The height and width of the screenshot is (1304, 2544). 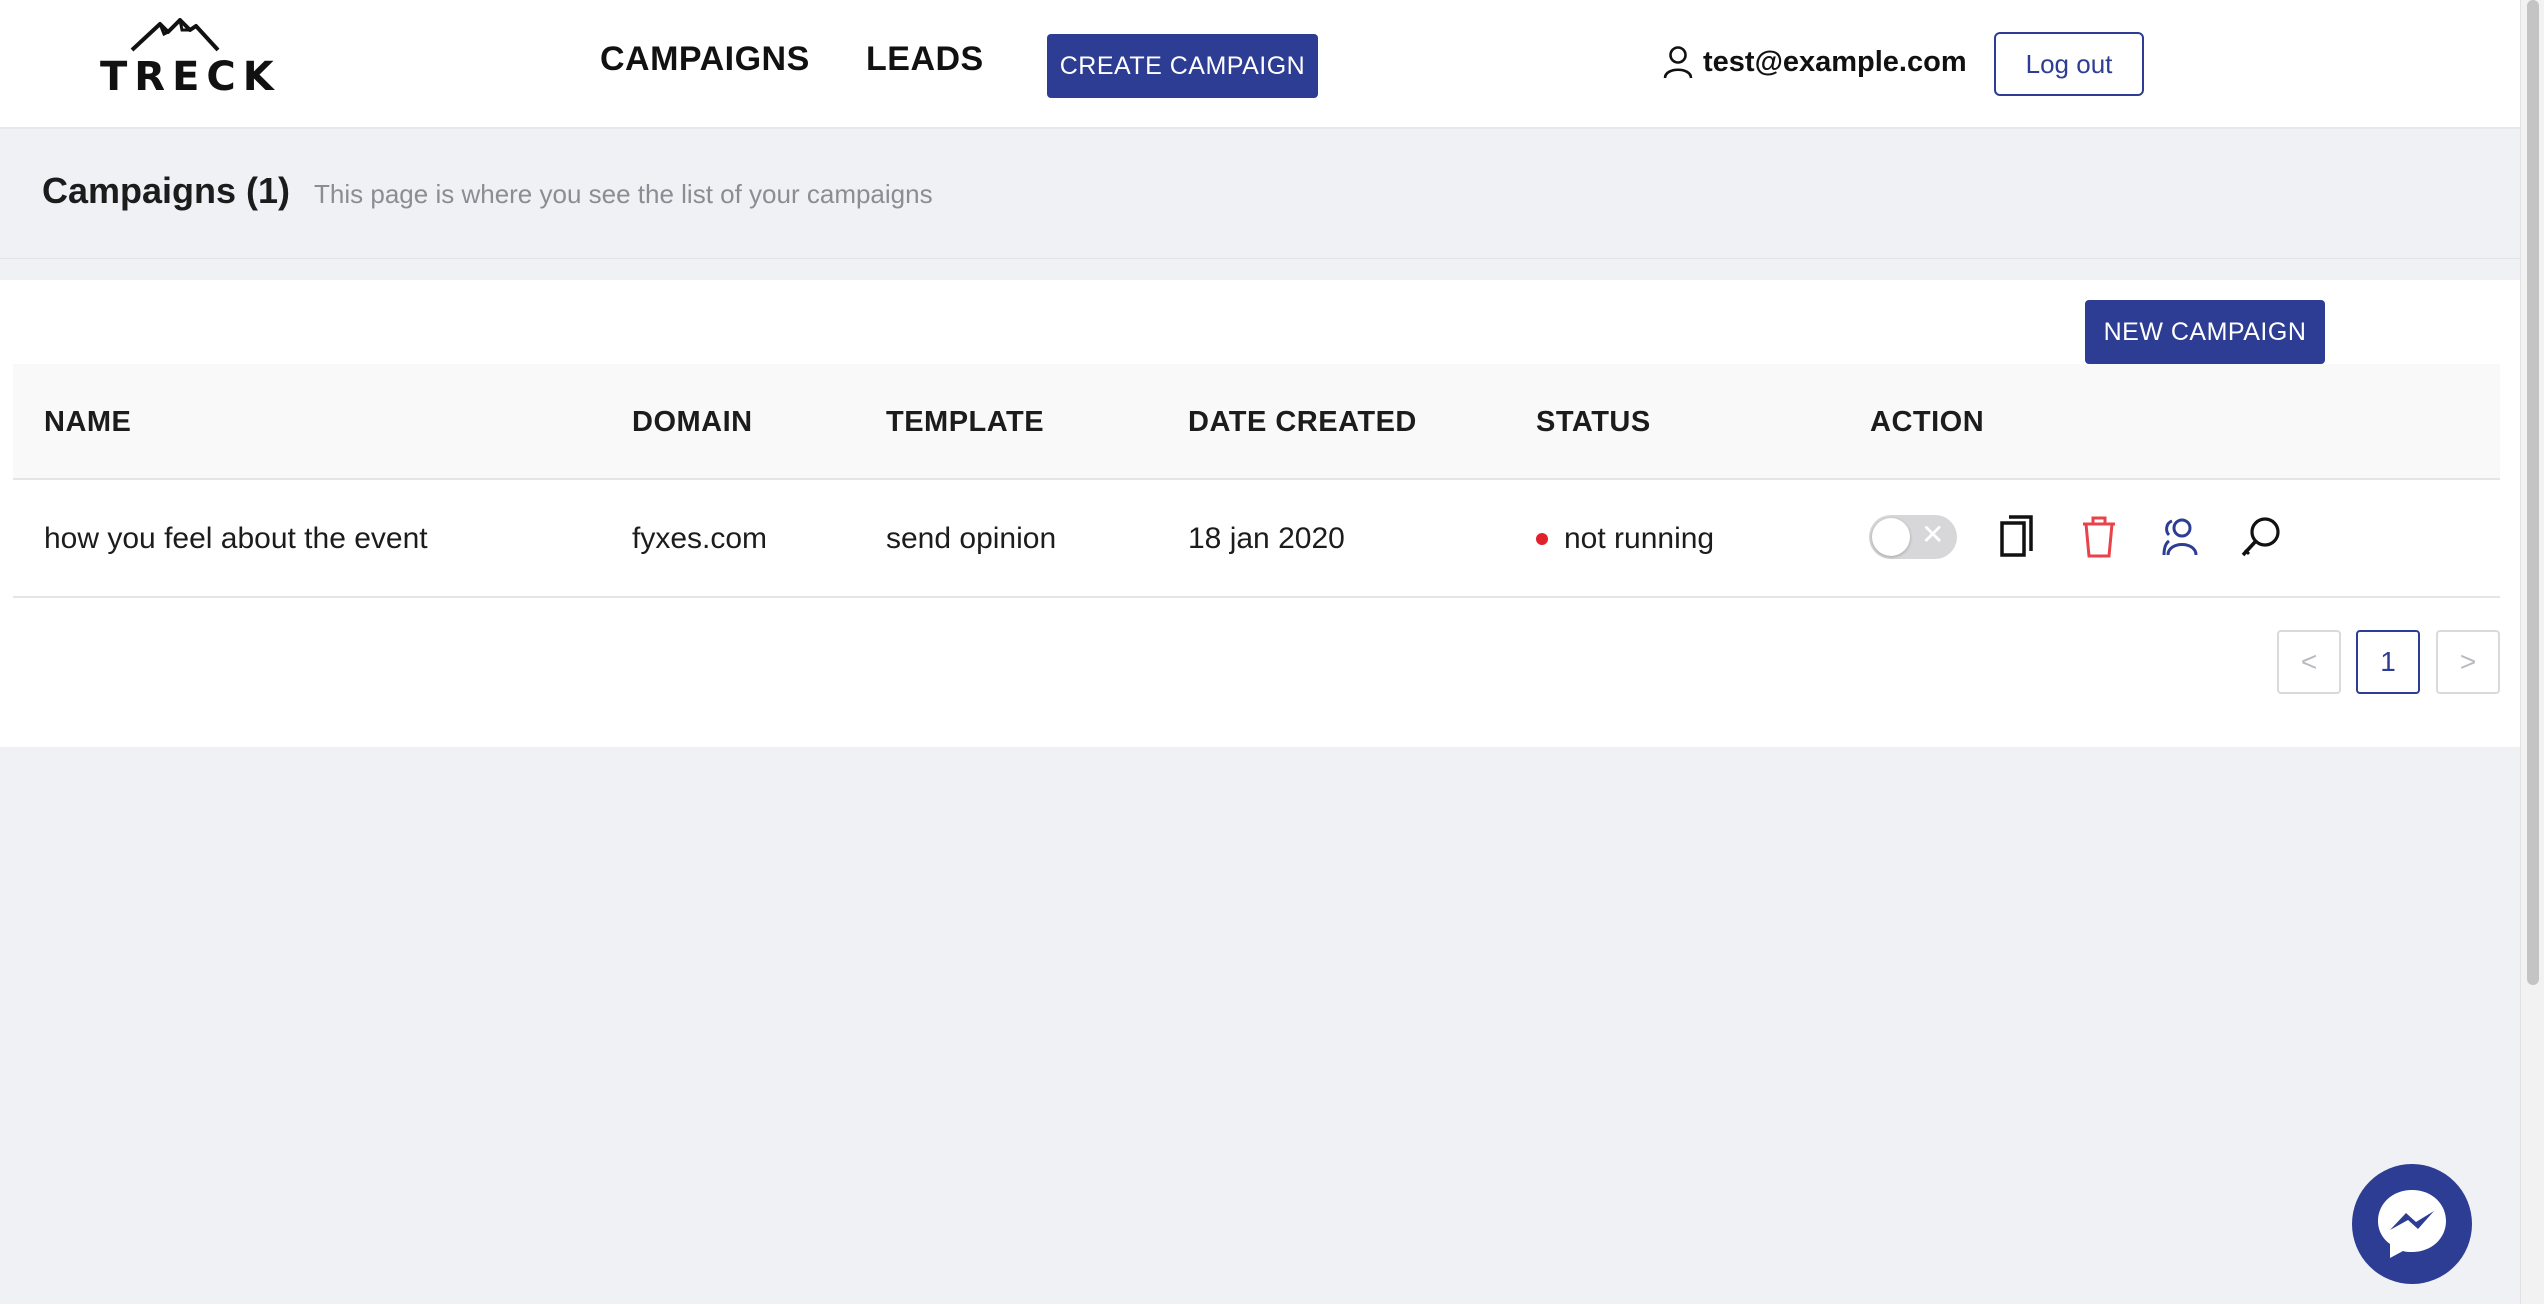 What do you see at coordinates (1542, 539) in the screenshot?
I see `status-dot-icon` at bounding box center [1542, 539].